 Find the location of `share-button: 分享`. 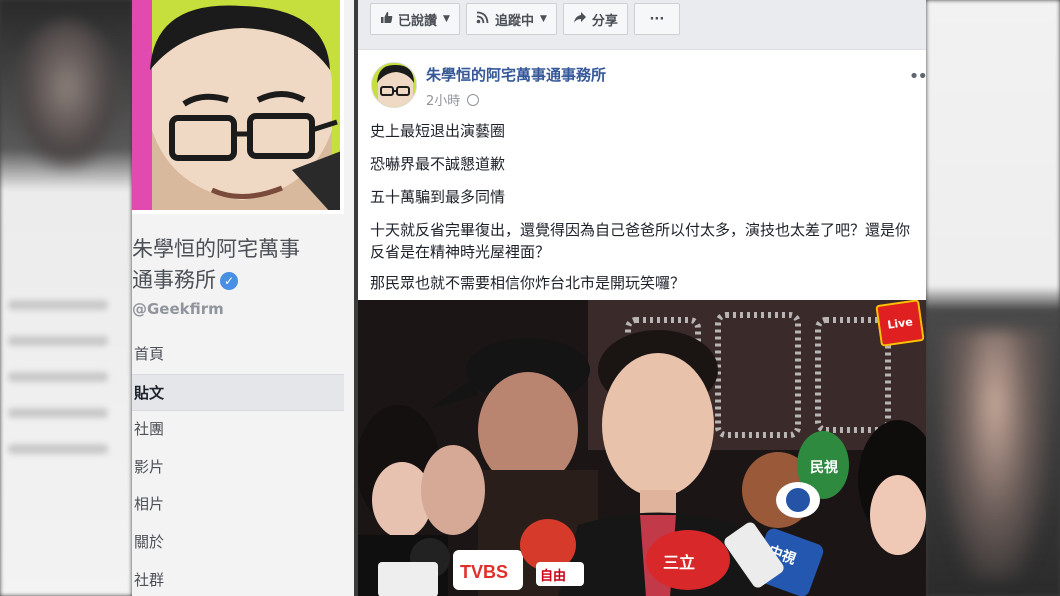

share-button: 分享 is located at coordinates (595, 19).